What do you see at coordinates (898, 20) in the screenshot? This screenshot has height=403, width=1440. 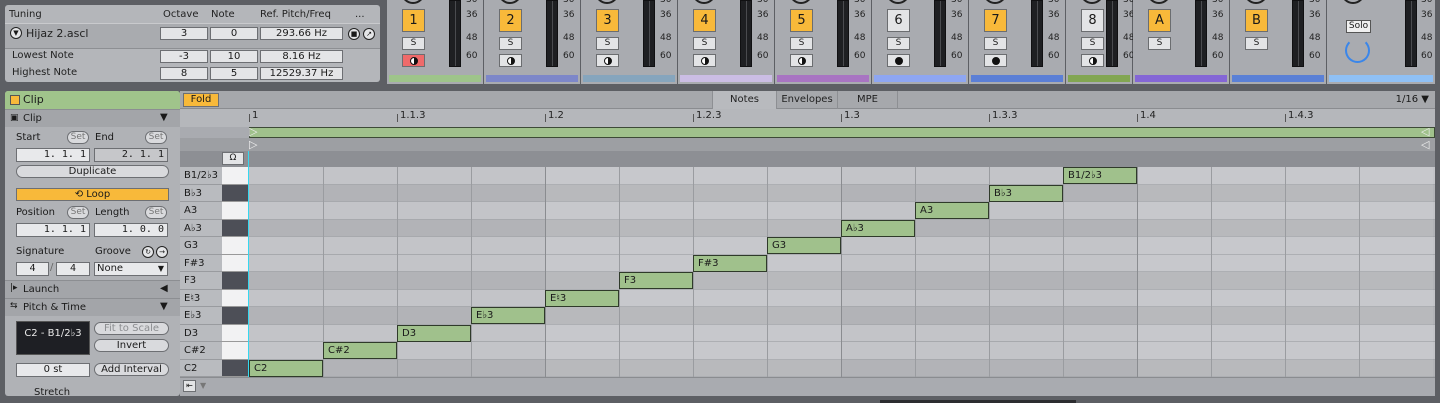 I see `track-activator-button: 6` at bounding box center [898, 20].